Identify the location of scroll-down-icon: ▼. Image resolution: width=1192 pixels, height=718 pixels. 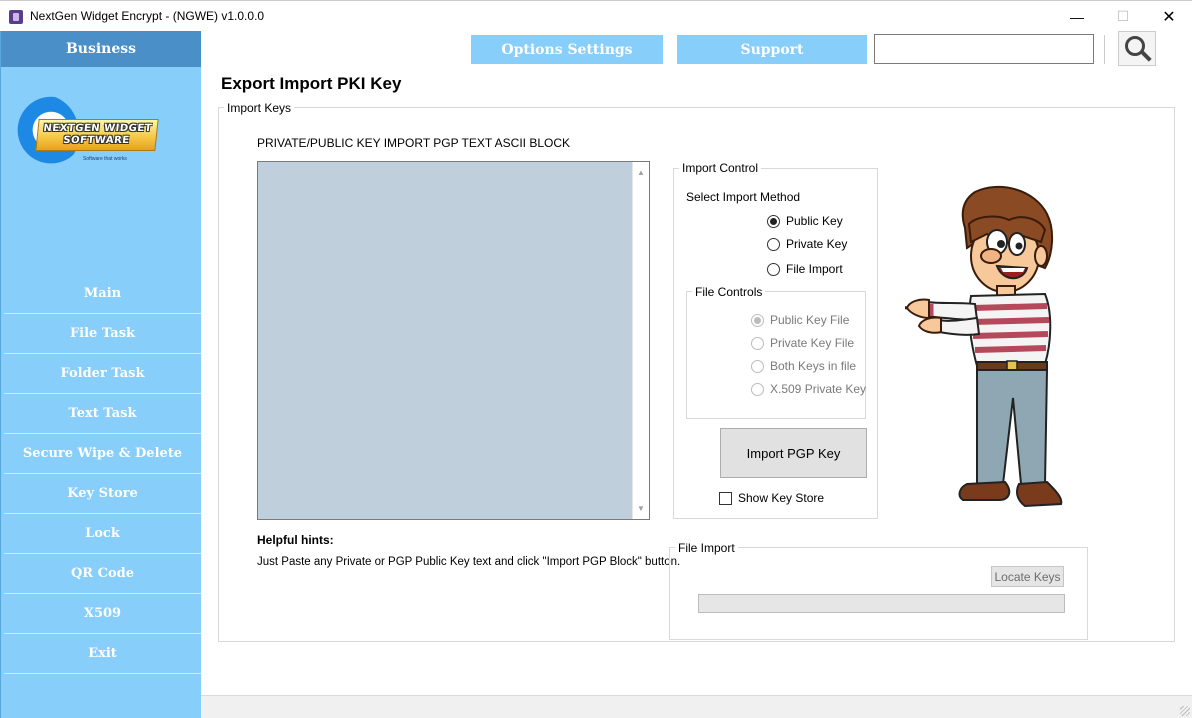
(641, 508).